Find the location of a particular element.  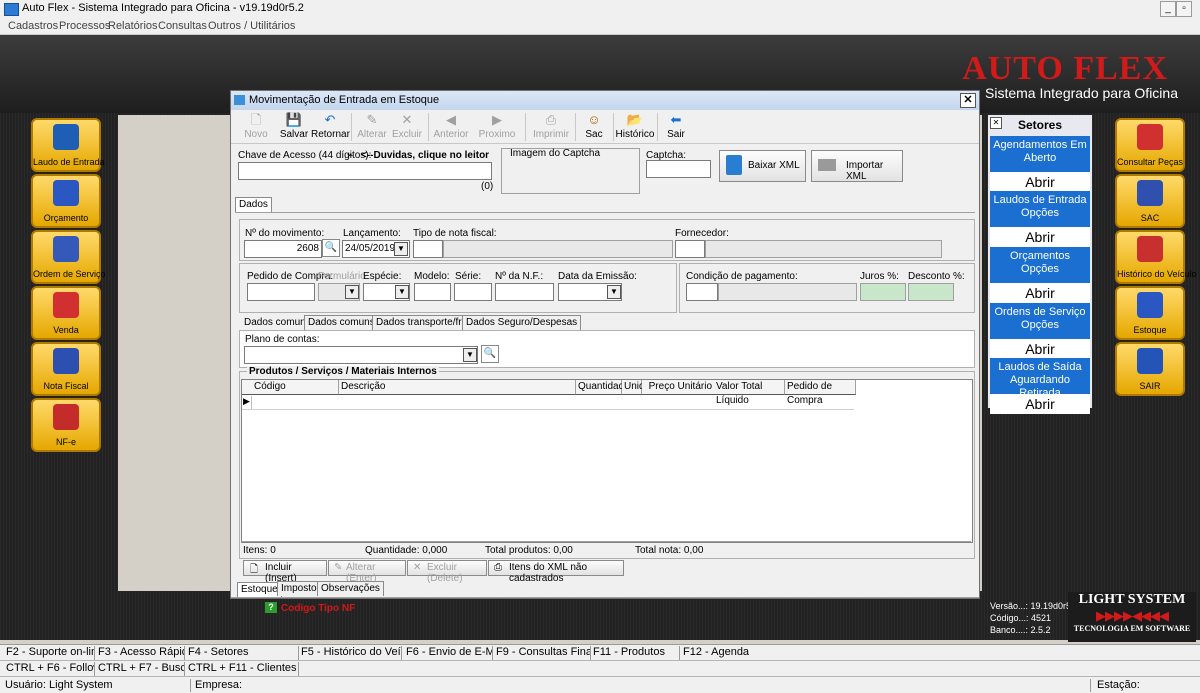

fkey-setores: F4 - Setores is located at coordinates (241, 653).